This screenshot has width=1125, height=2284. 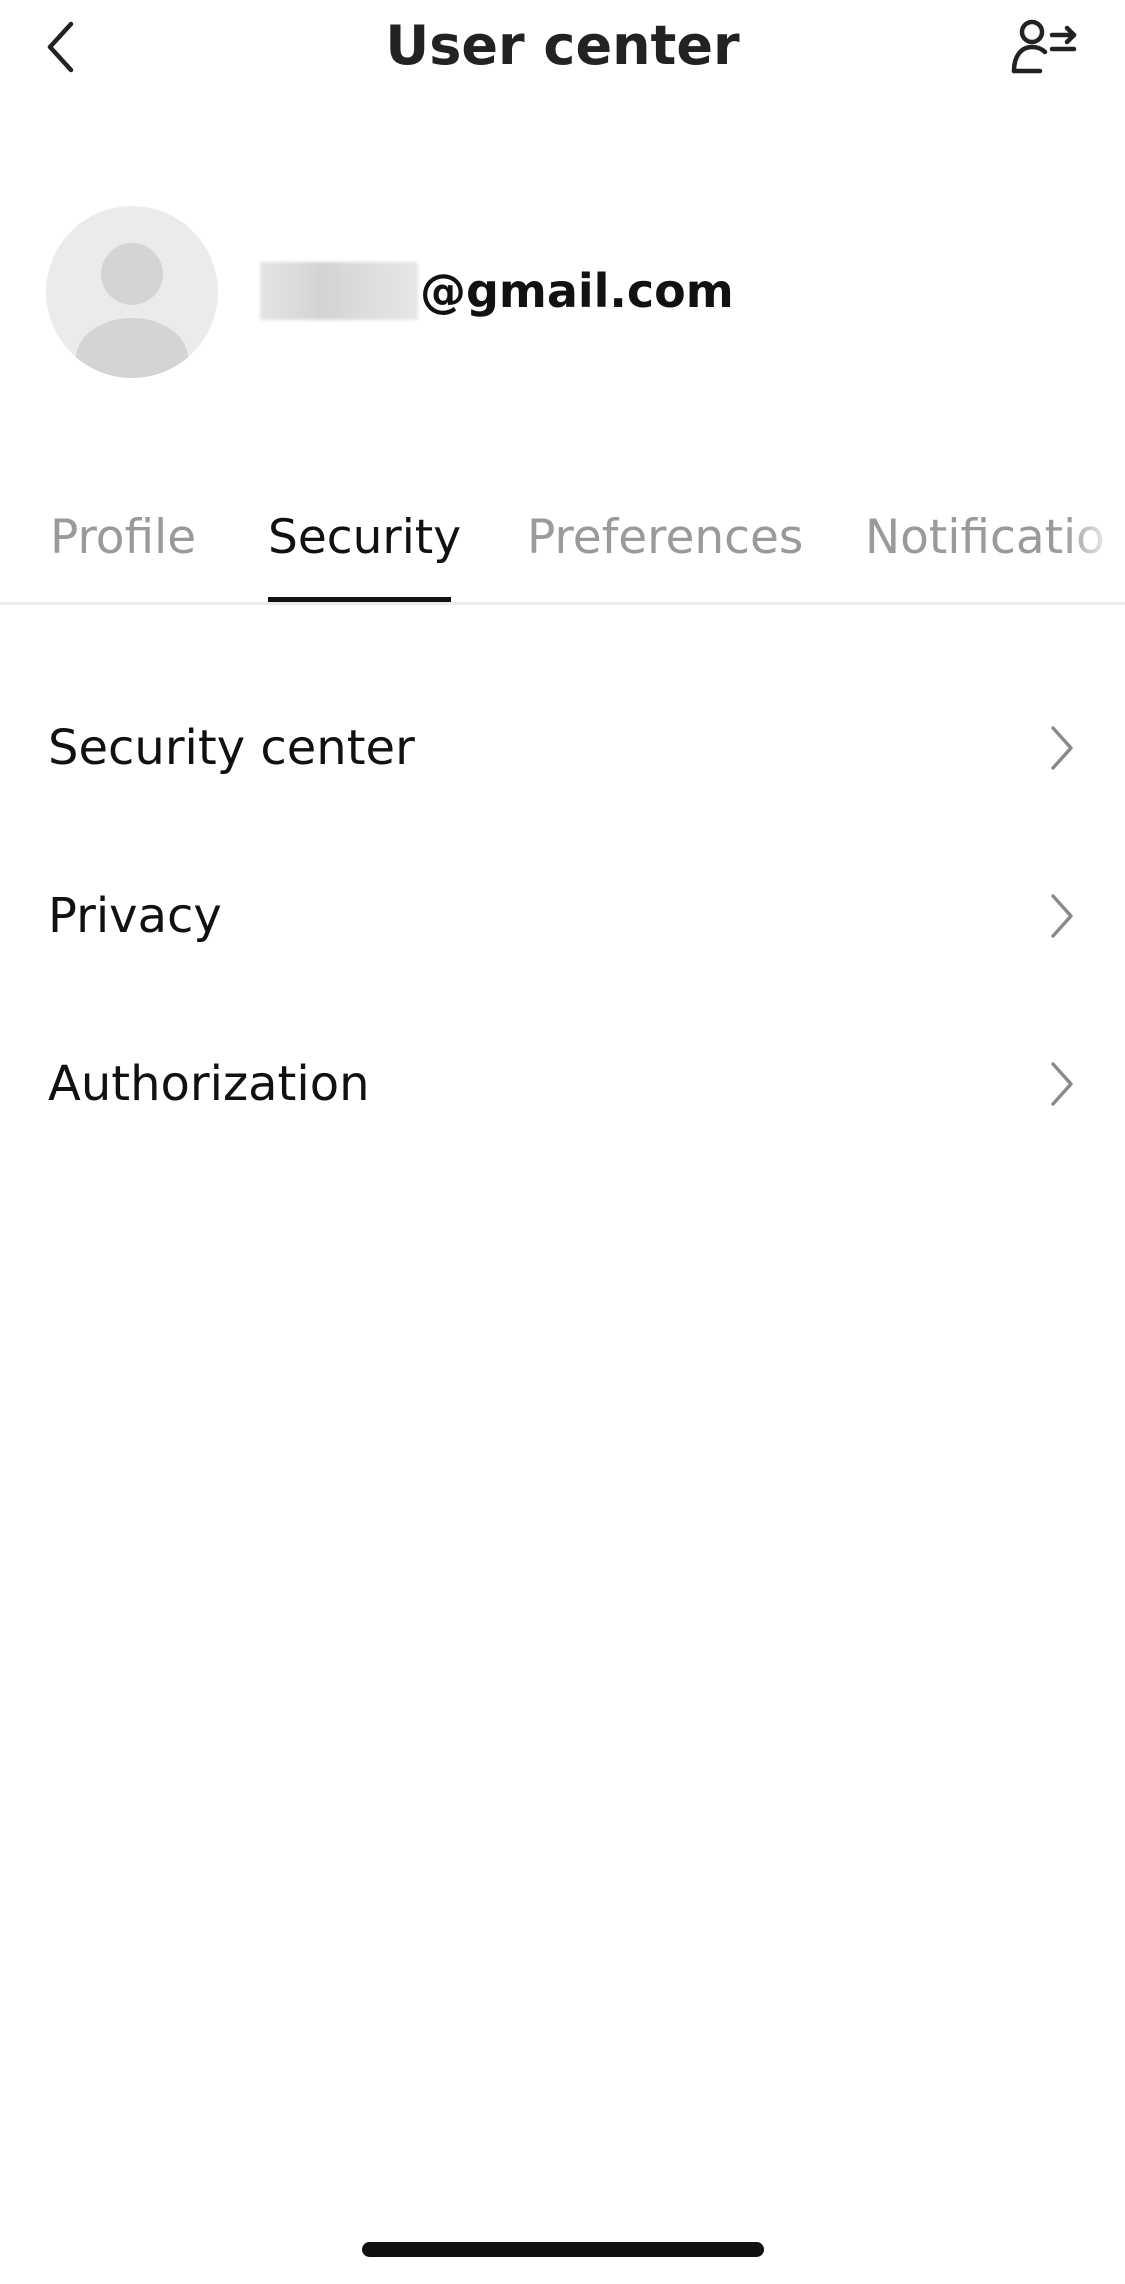 I want to click on menu-item-label: Privacy, so click(x=135, y=916).